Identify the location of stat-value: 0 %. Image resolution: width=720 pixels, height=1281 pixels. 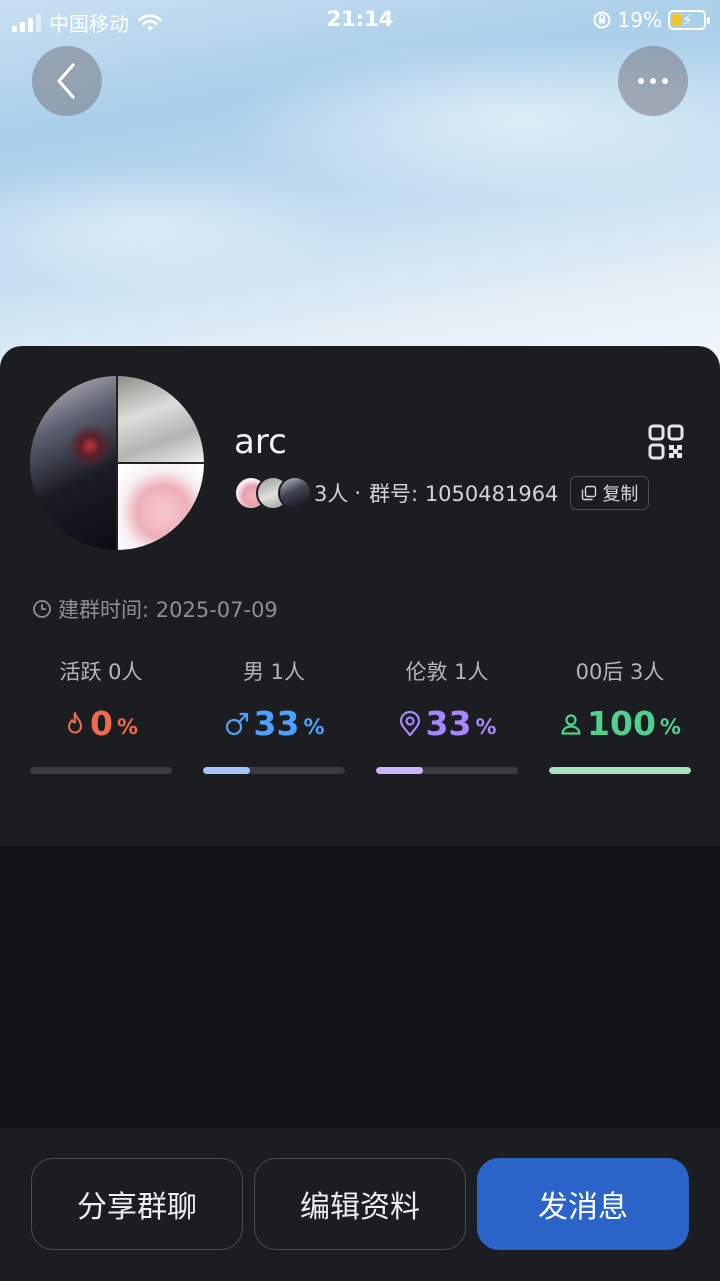
(101, 723).